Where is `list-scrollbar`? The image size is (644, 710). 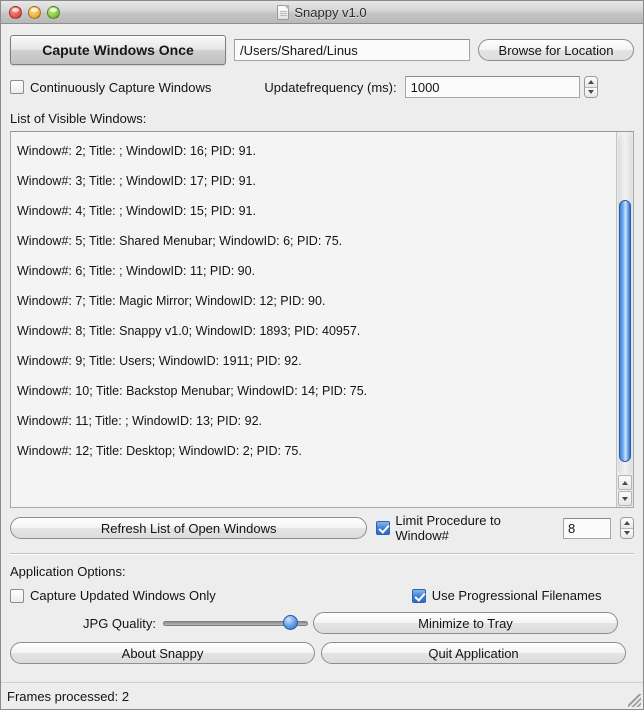
list-scrollbar is located at coordinates (624, 319).